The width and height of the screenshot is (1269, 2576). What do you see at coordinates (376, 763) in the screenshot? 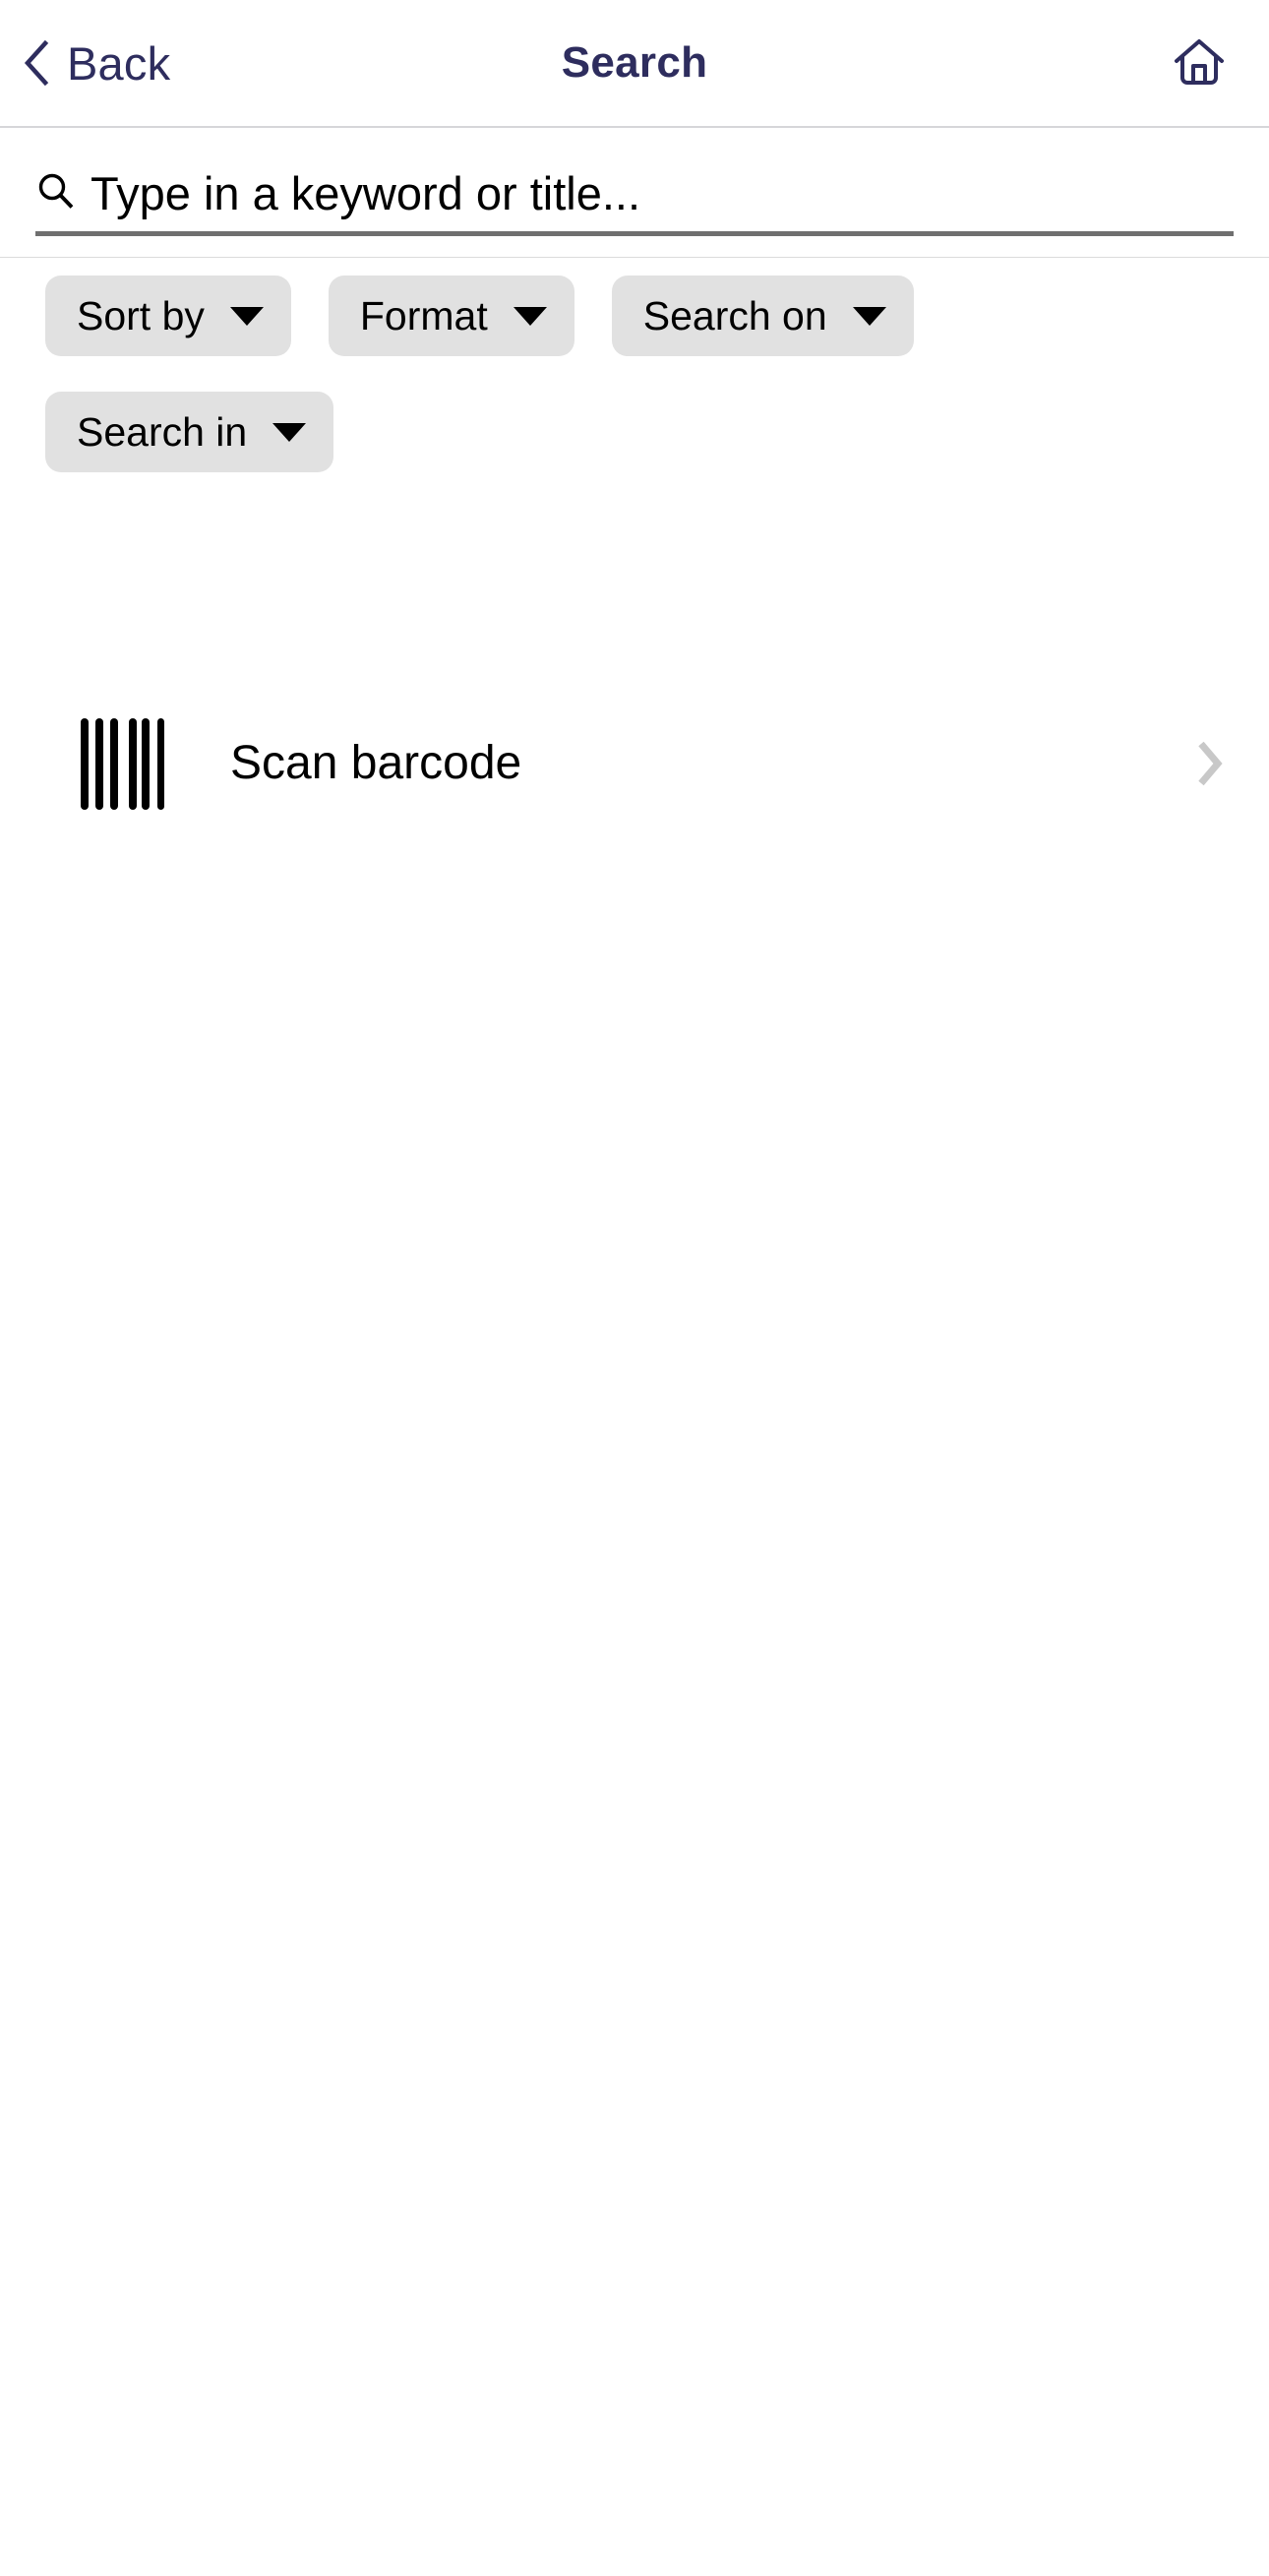
I see `scan-barcode-label: Scan barcode` at bounding box center [376, 763].